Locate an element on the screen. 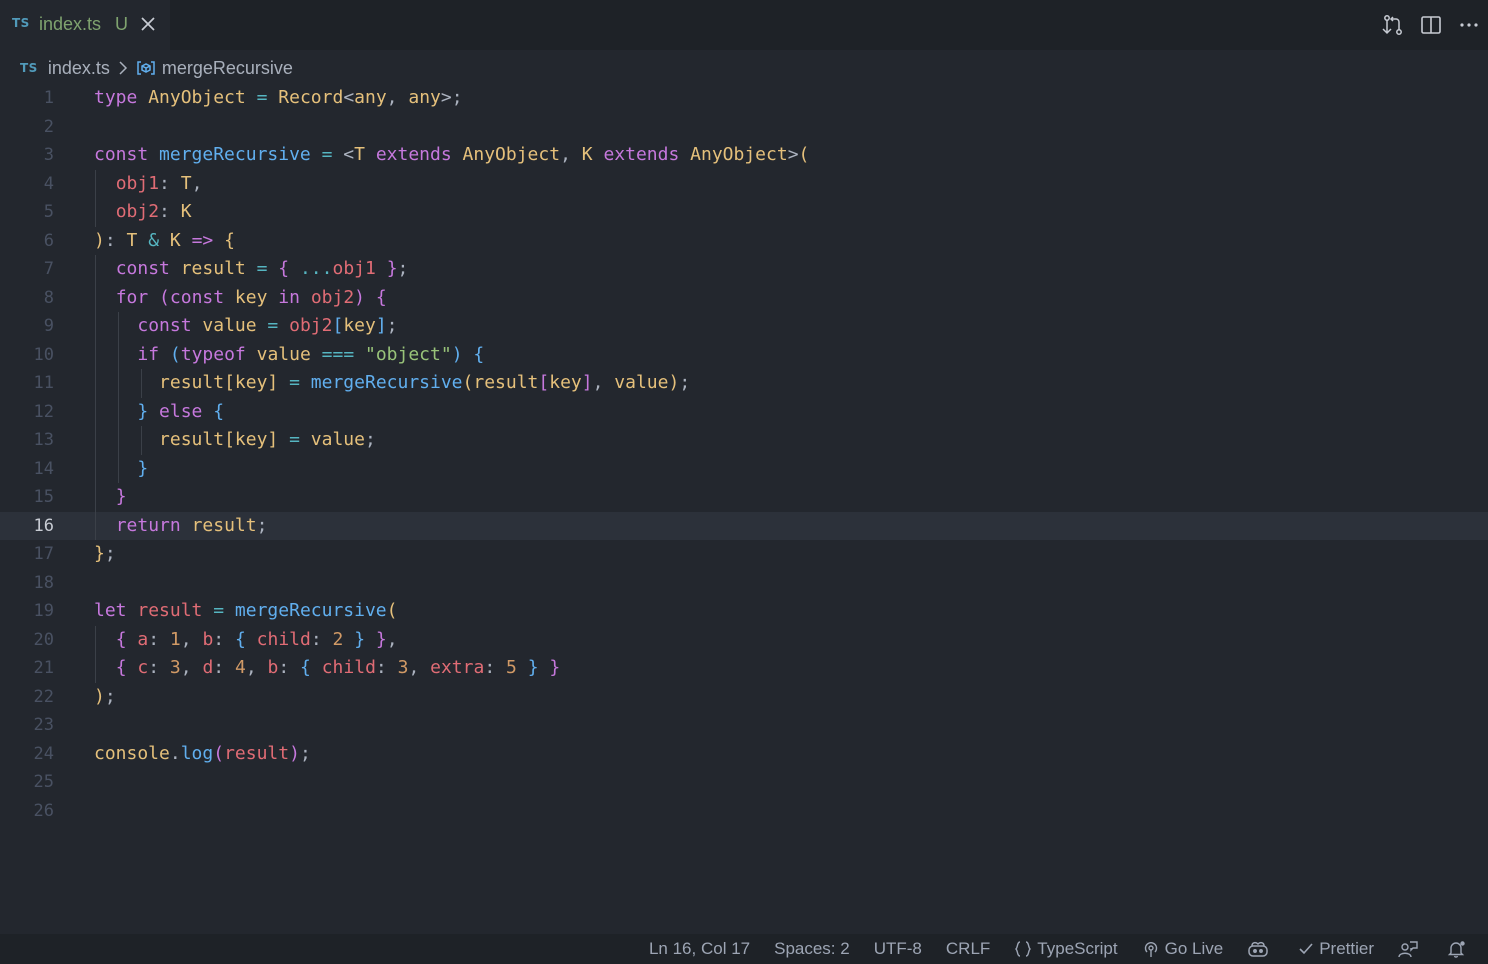 This screenshot has height=964, width=1488. code-text: for (const key in obj2) { is located at coordinates (251, 297).